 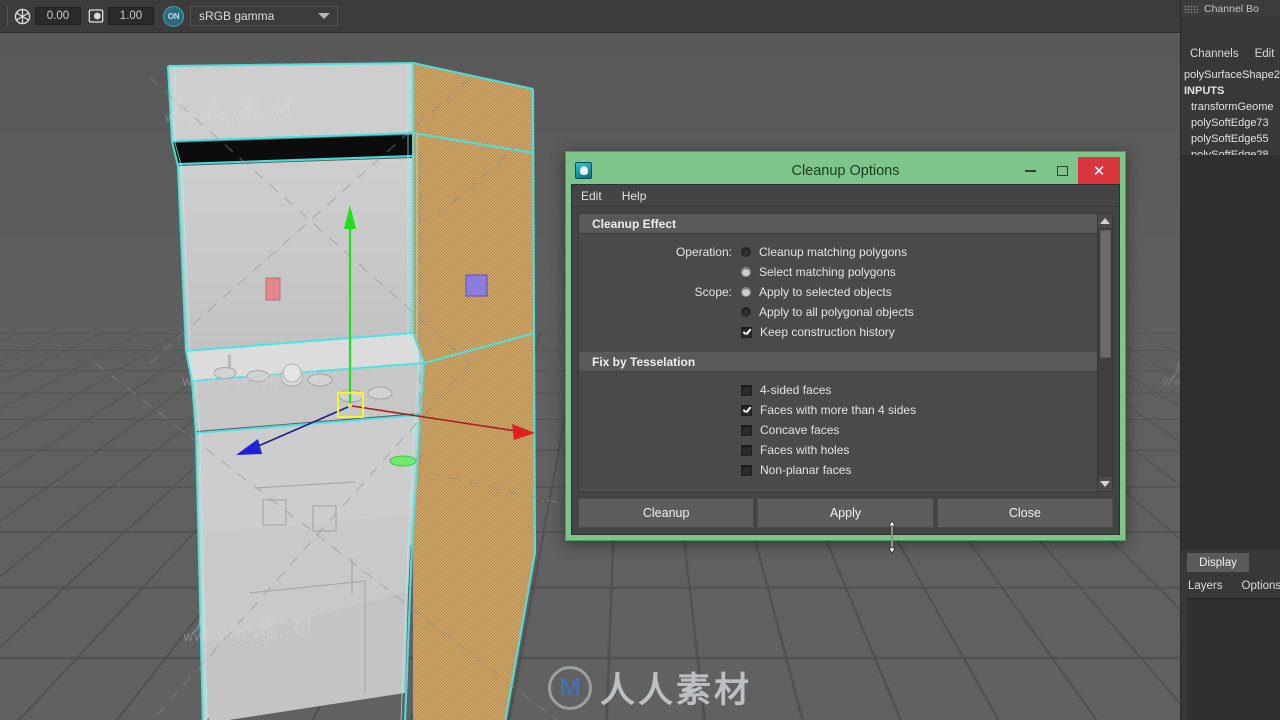 I want to click on input-item: polySoftEdge73, so click(x=1230, y=123).